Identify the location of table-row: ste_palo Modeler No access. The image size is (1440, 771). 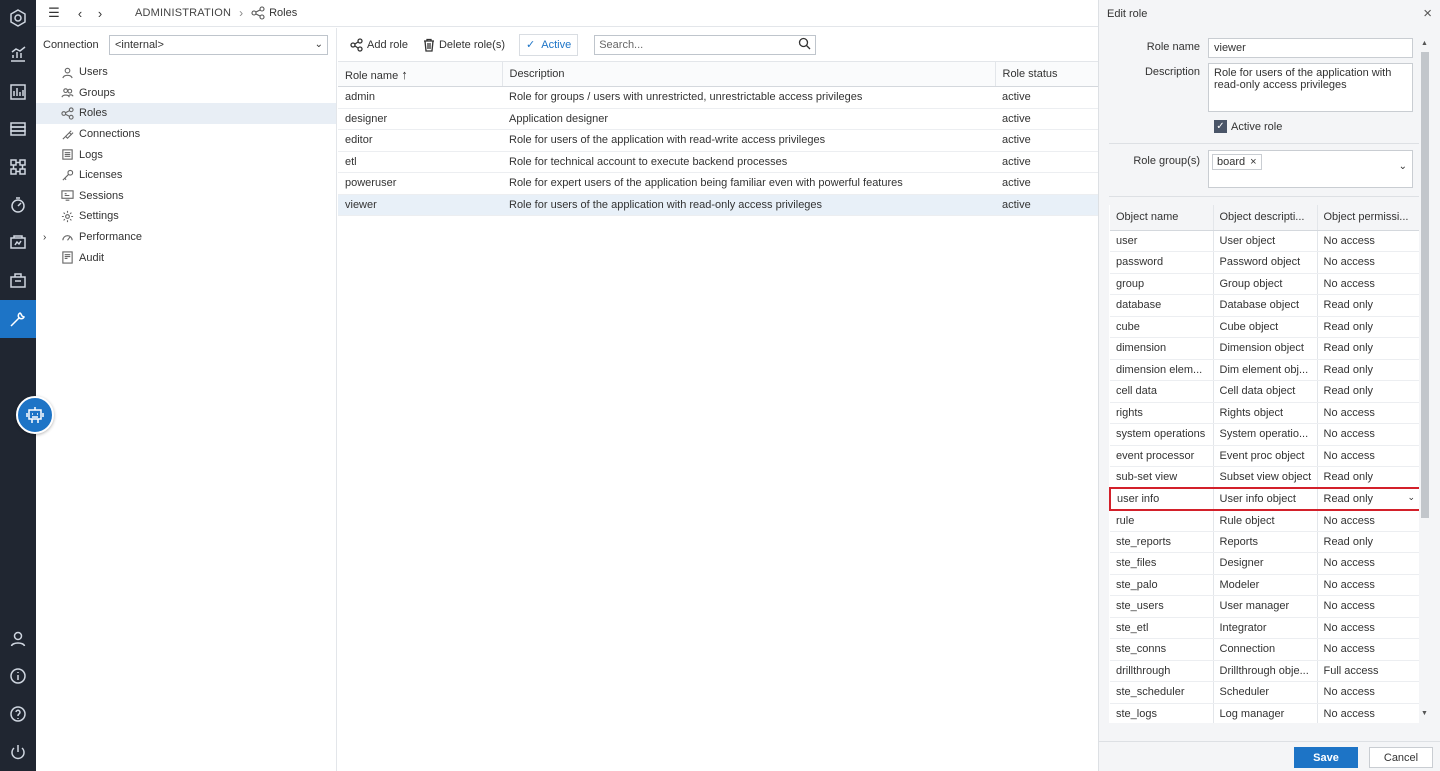
(1264, 585).